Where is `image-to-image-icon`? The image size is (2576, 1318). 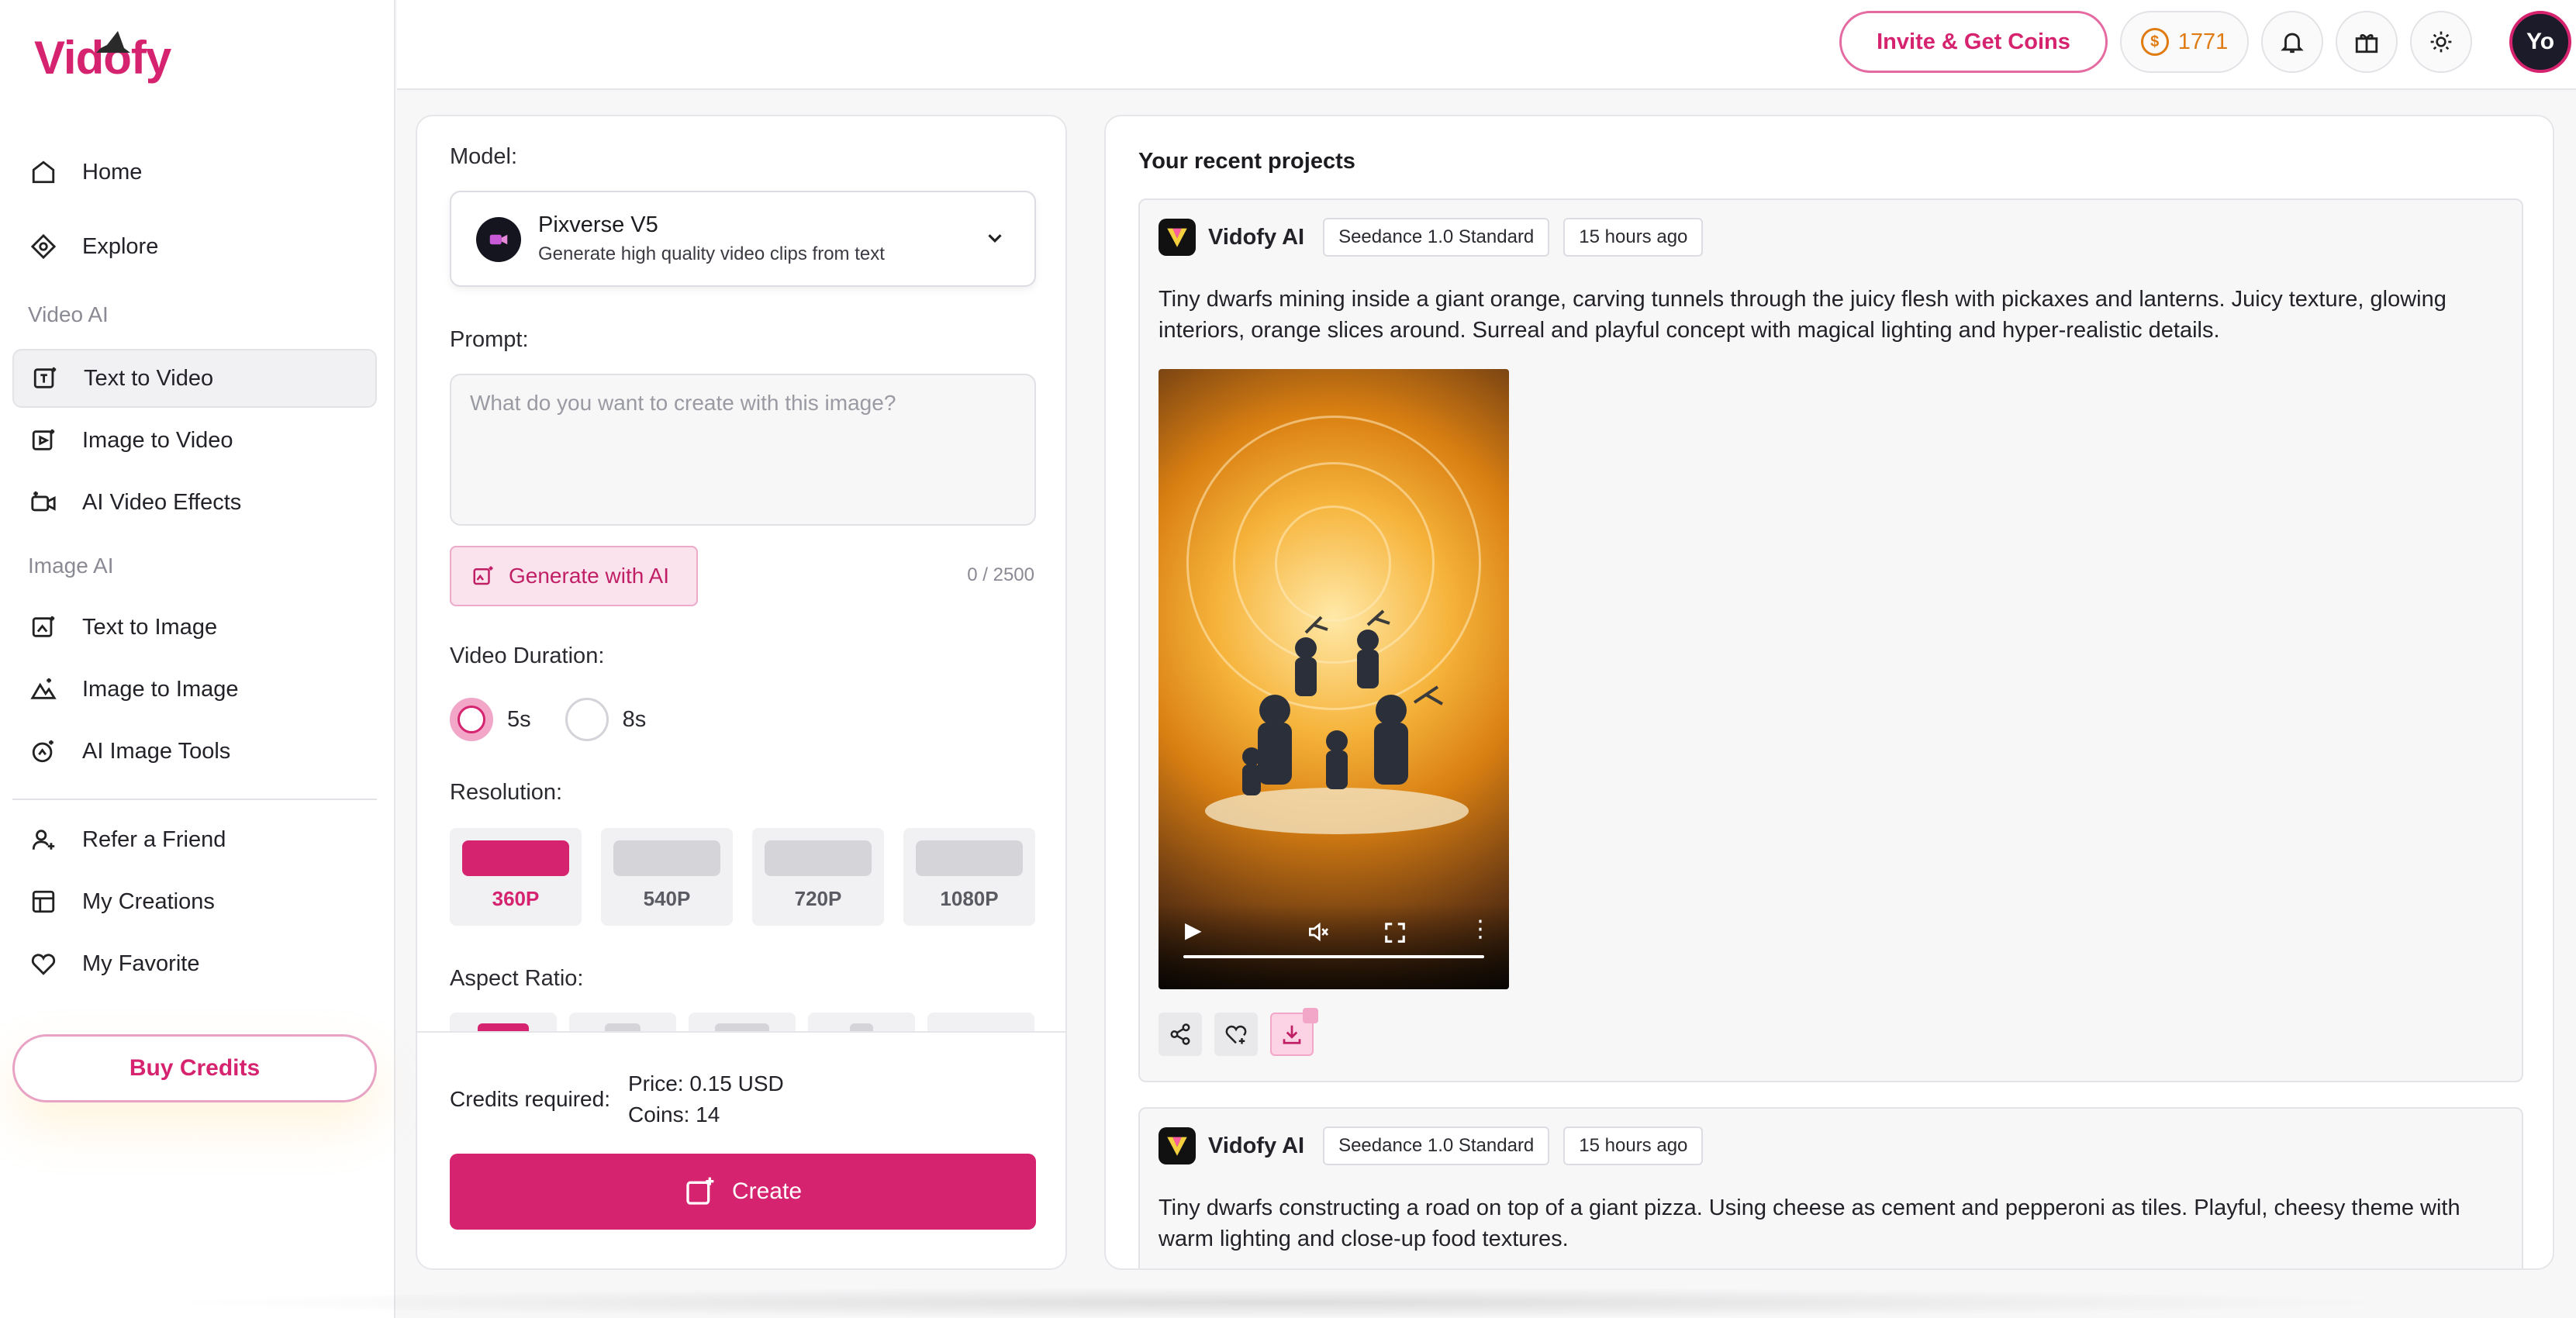
image-to-image-icon is located at coordinates (44, 689).